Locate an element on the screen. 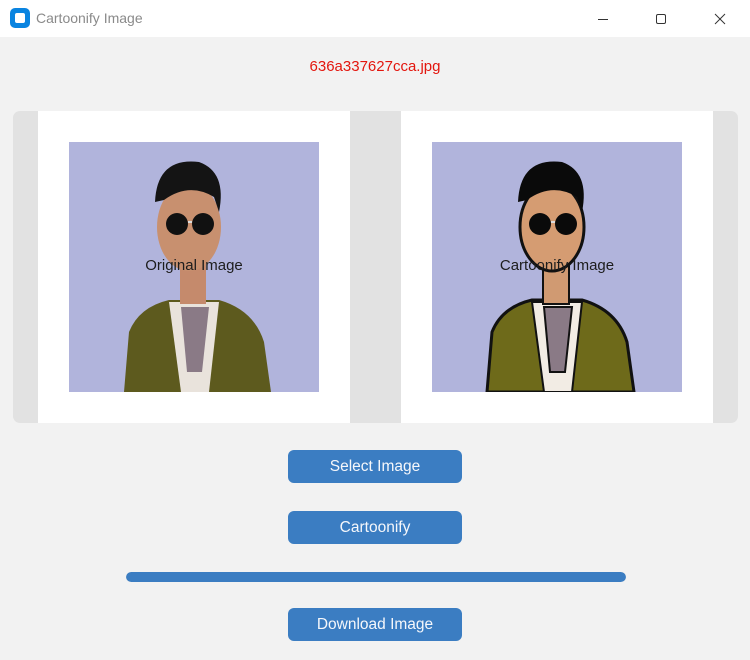 The height and width of the screenshot is (660, 750). close-button is located at coordinates (720, 18).